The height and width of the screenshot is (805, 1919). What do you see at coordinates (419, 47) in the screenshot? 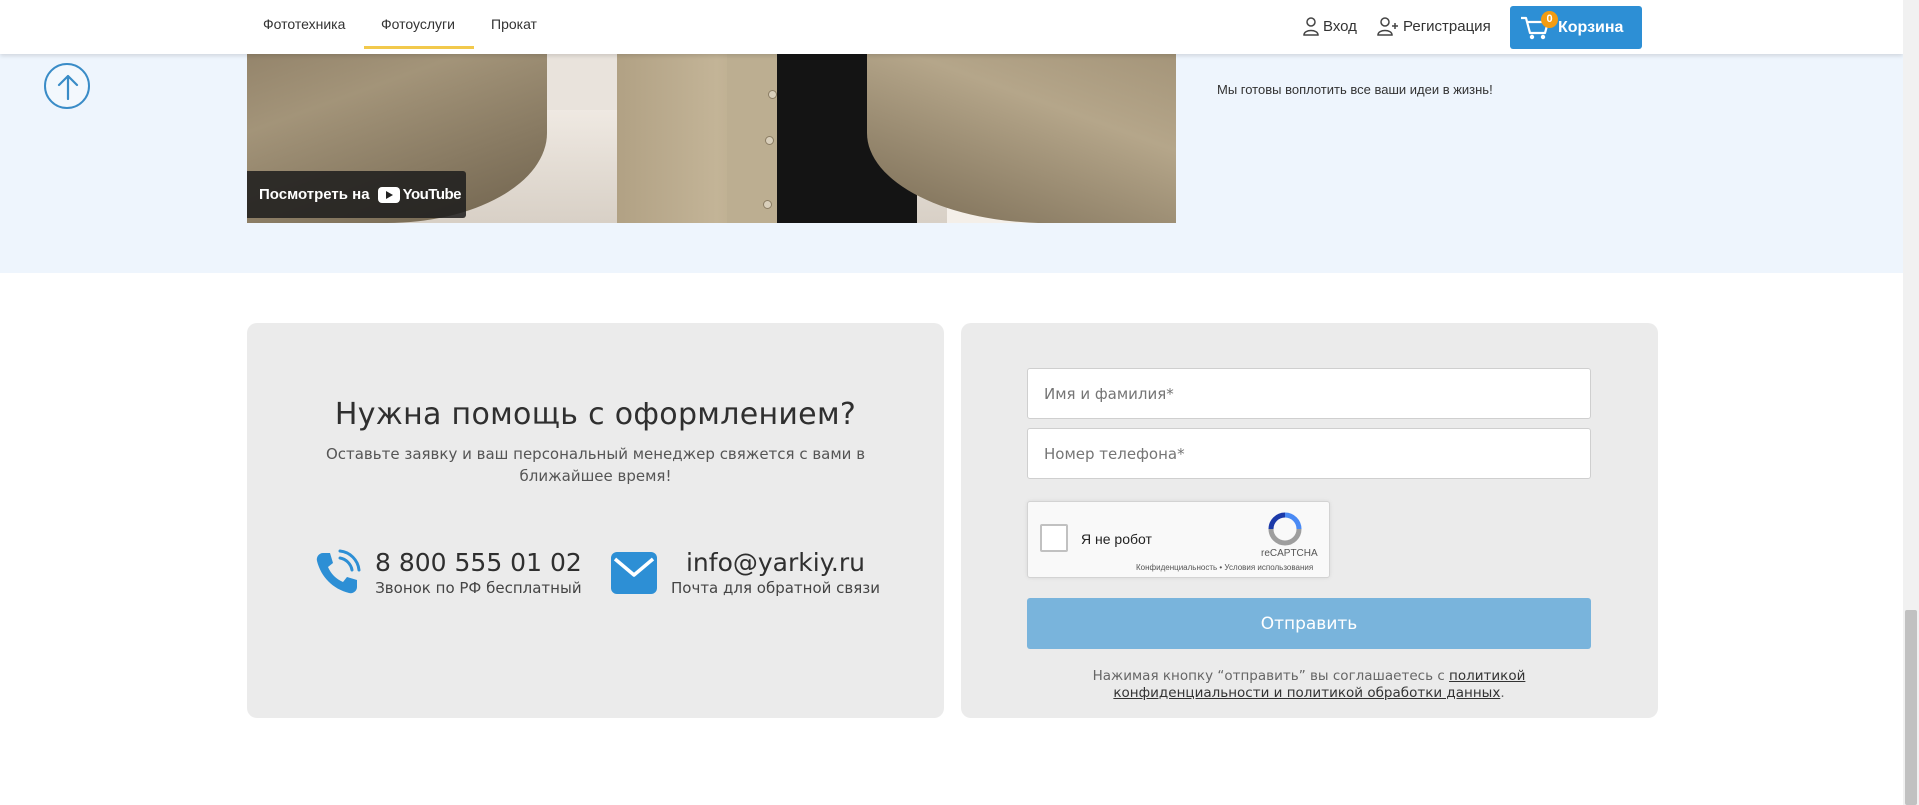
I see `nav-active-indicator` at bounding box center [419, 47].